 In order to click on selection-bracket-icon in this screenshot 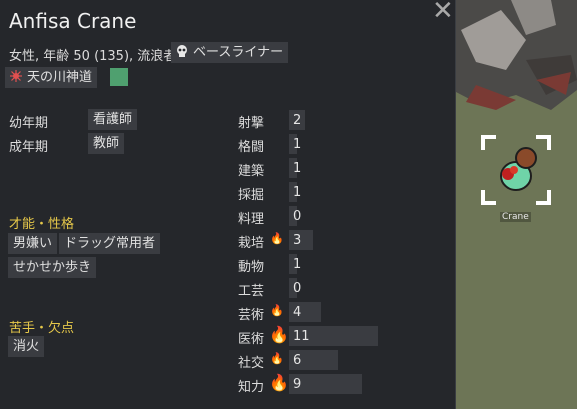, I will do `click(516, 170)`.